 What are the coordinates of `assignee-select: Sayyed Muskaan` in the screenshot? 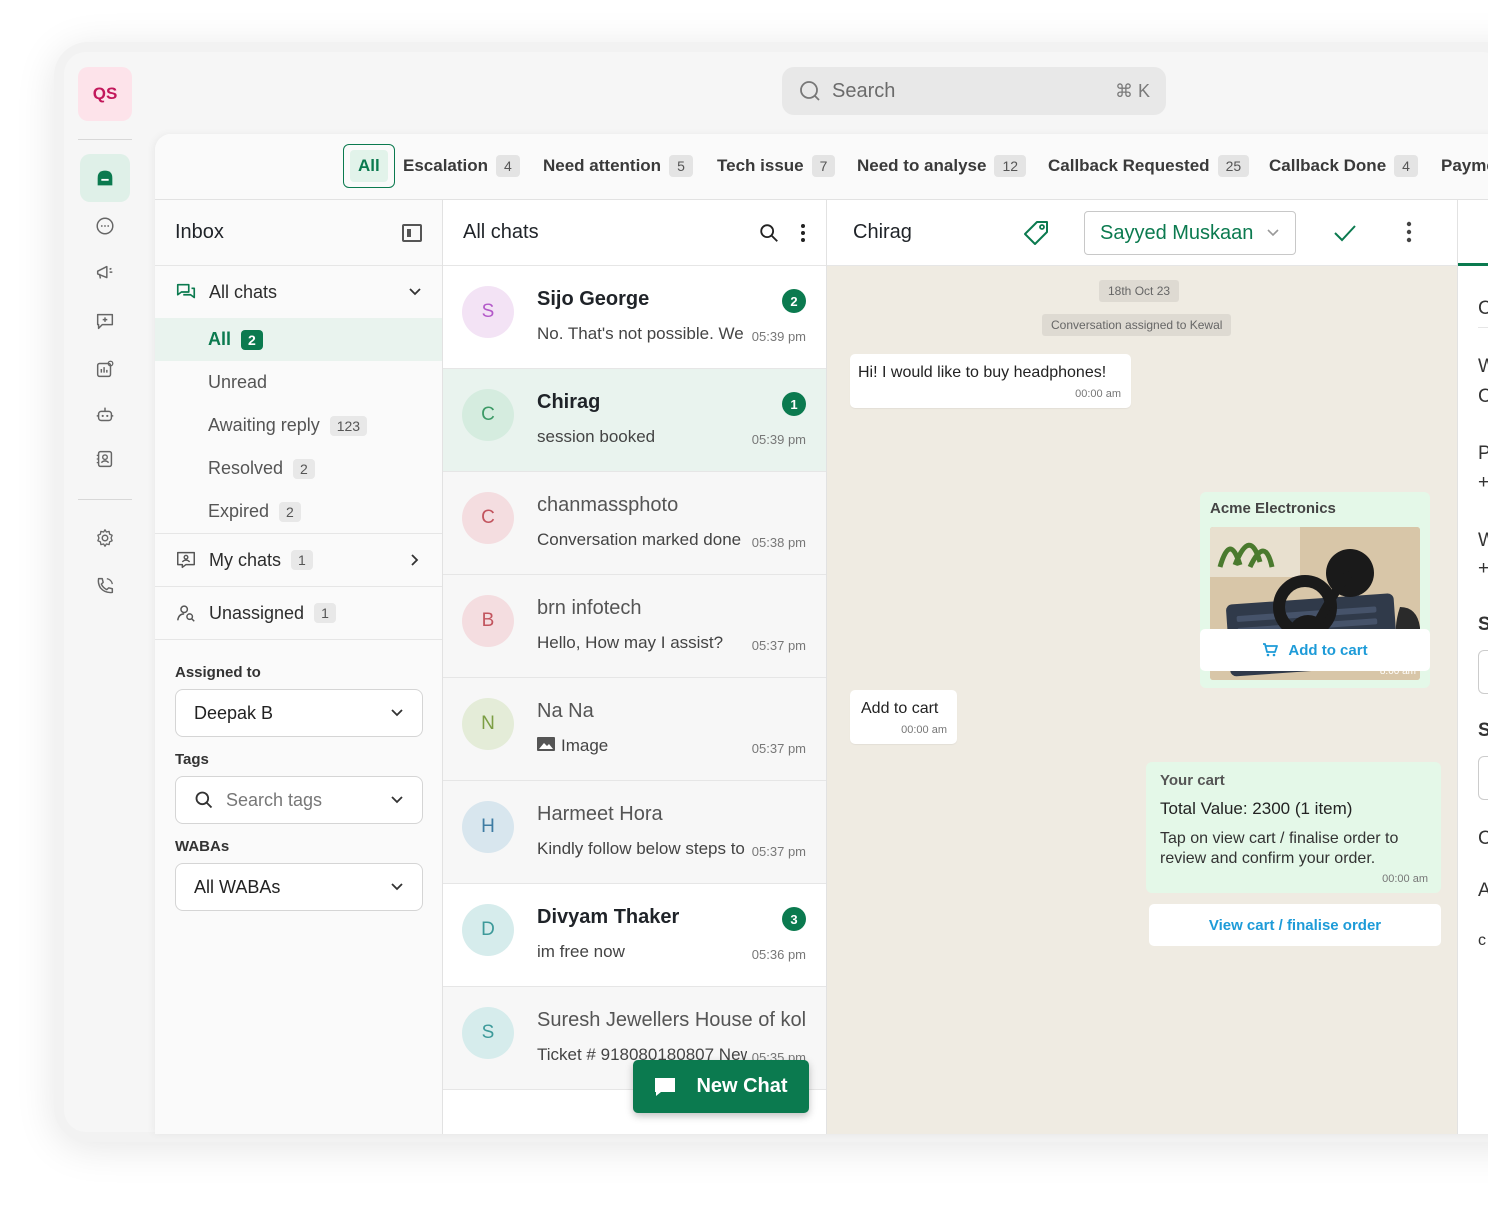 It's located at (1190, 233).